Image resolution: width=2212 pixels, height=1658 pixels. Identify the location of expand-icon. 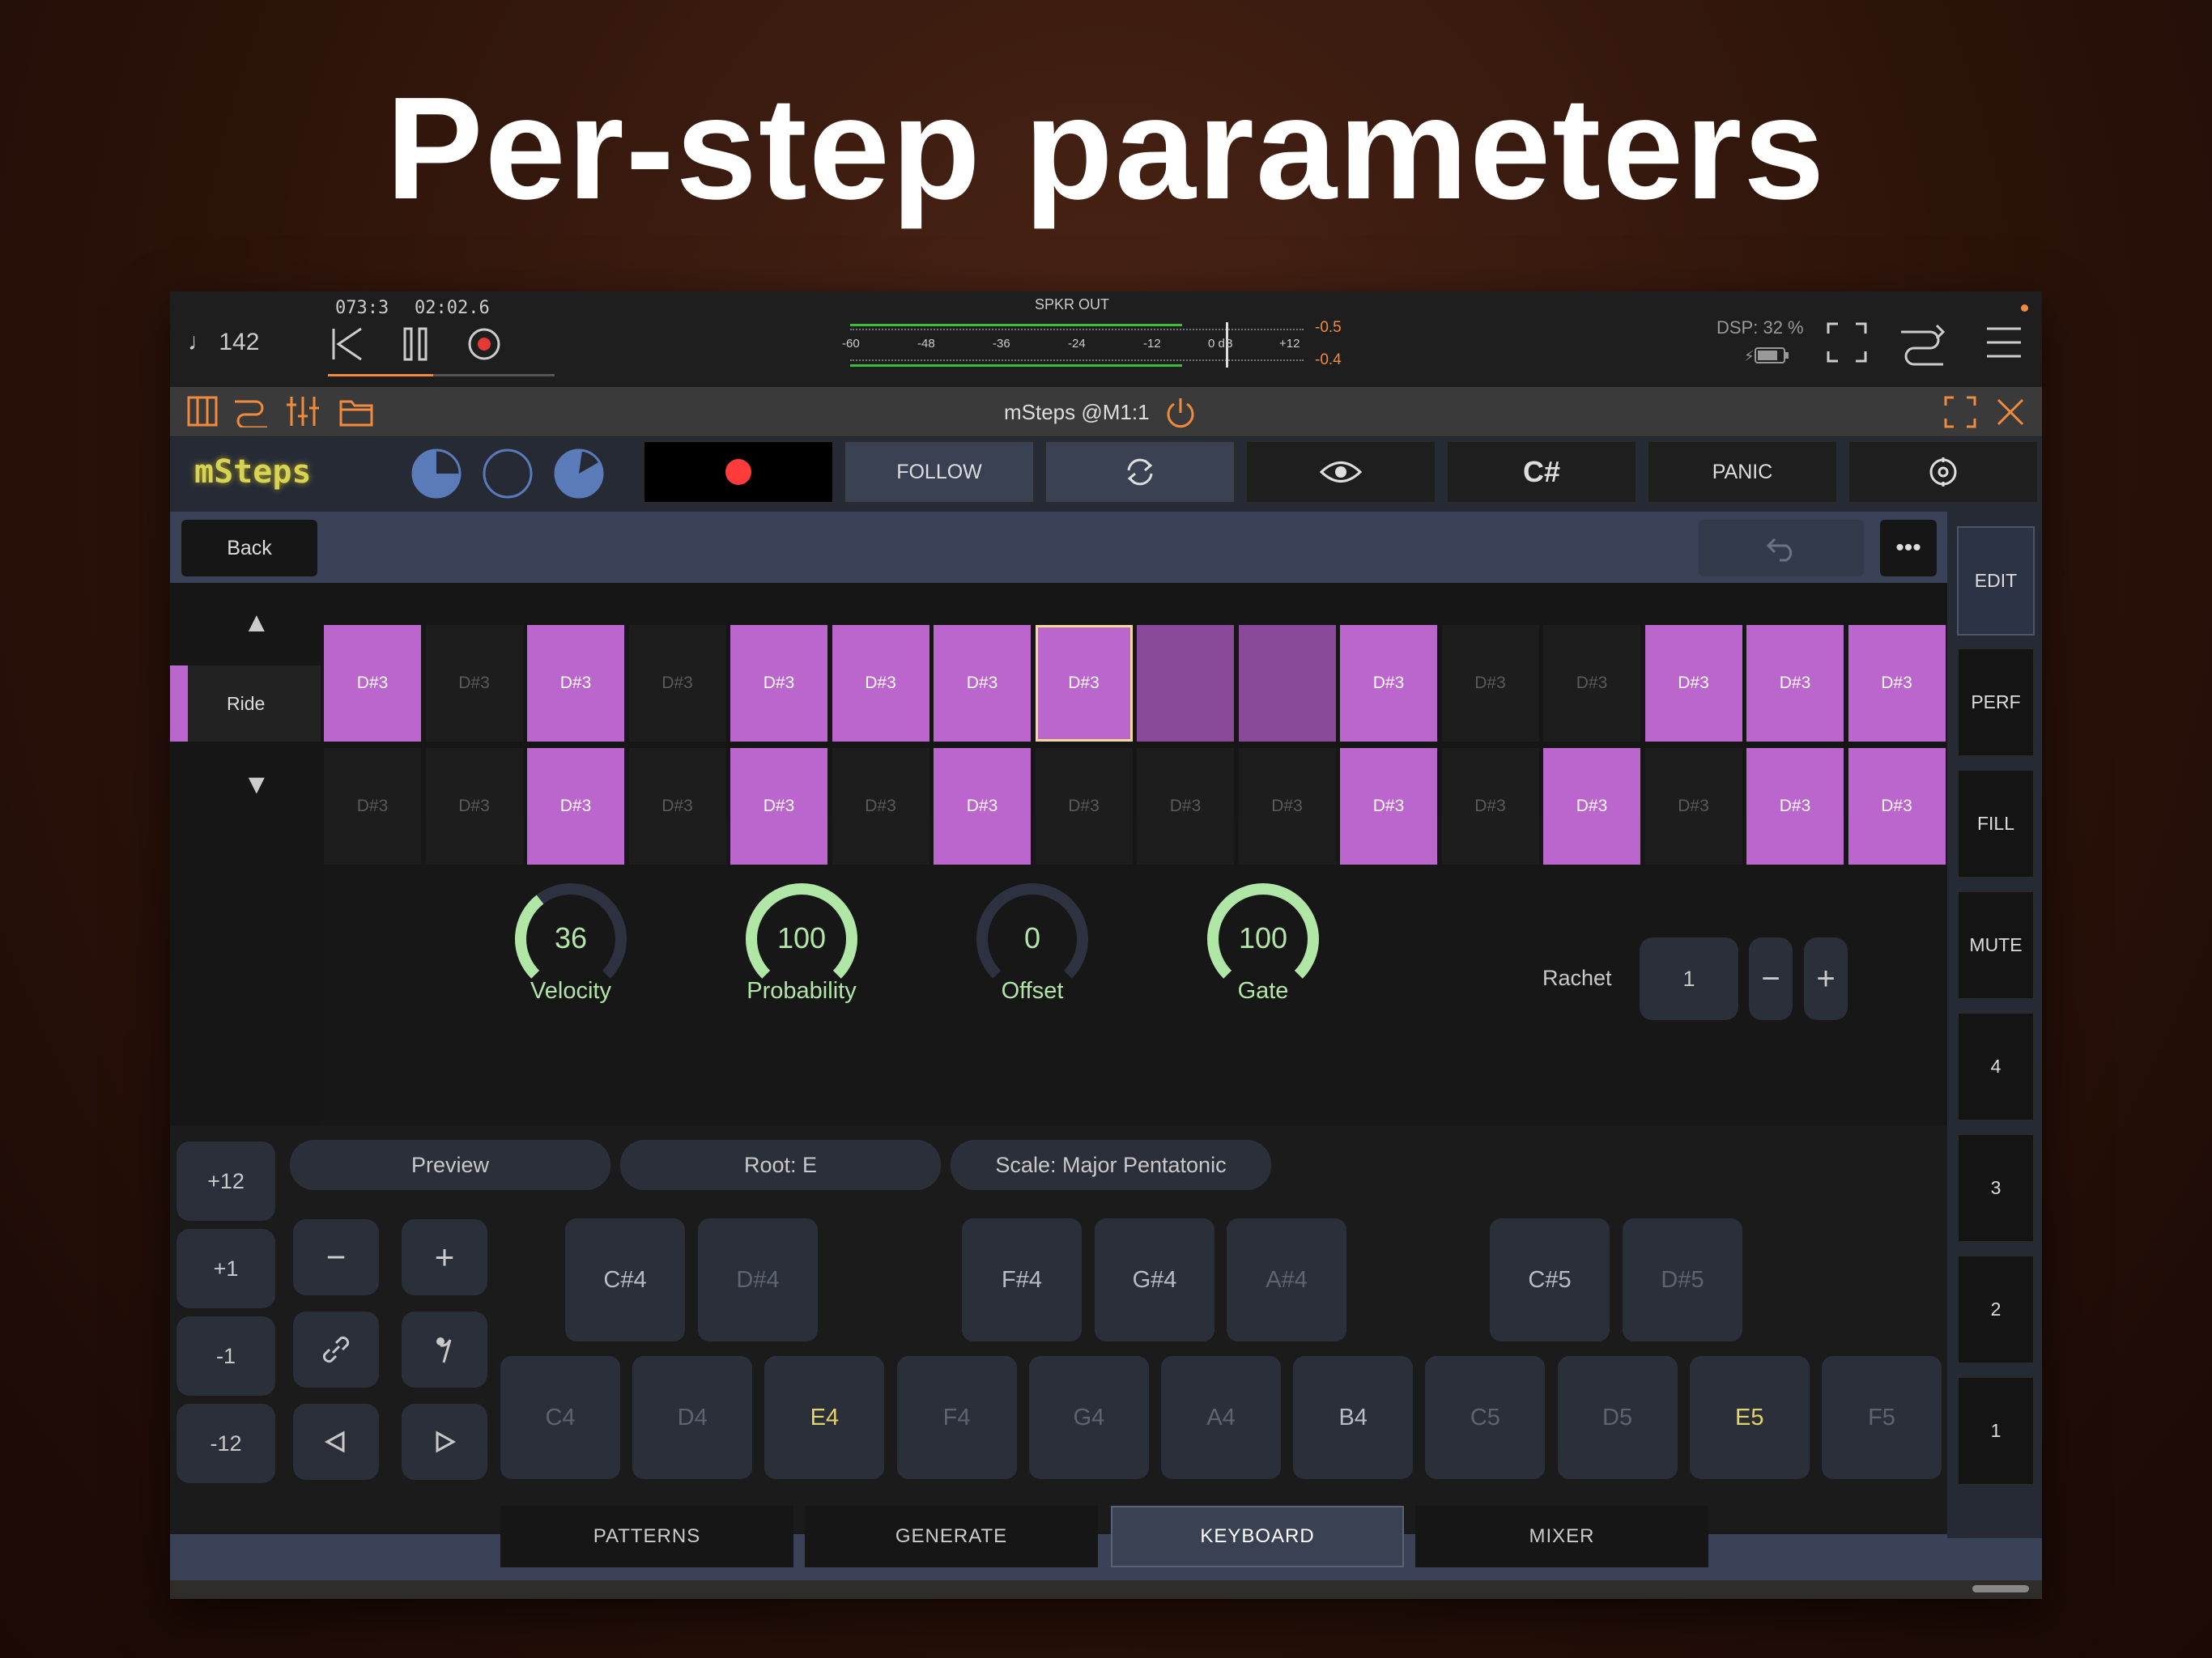
(1960, 412).